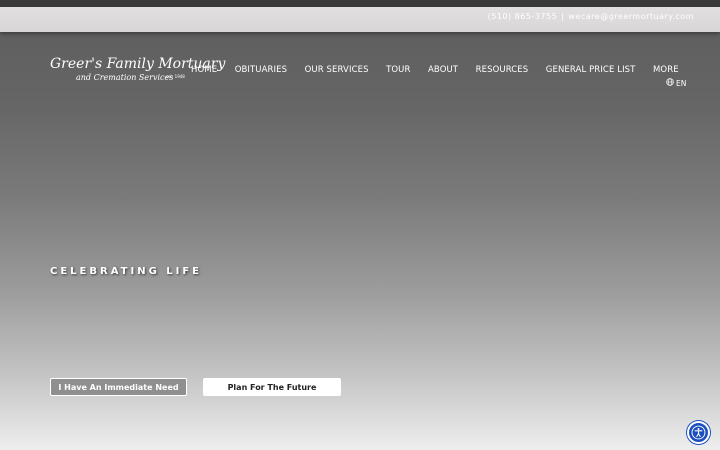 This screenshot has width=720, height=450. Describe the element at coordinates (125, 77) in the screenshot. I see `logo-subtitle: and Cremation Services` at that location.